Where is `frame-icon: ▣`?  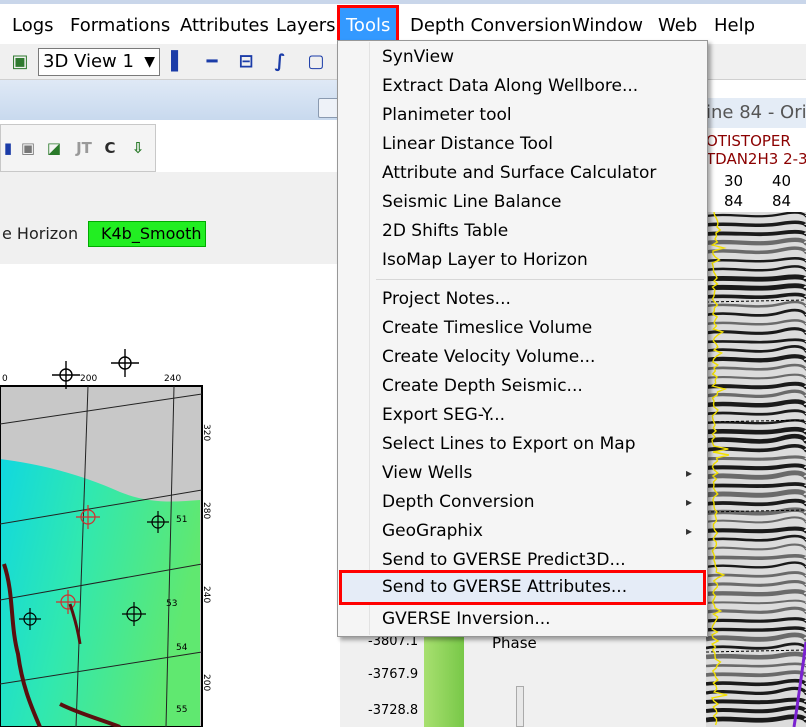
frame-icon: ▣ is located at coordinates (28, 148).